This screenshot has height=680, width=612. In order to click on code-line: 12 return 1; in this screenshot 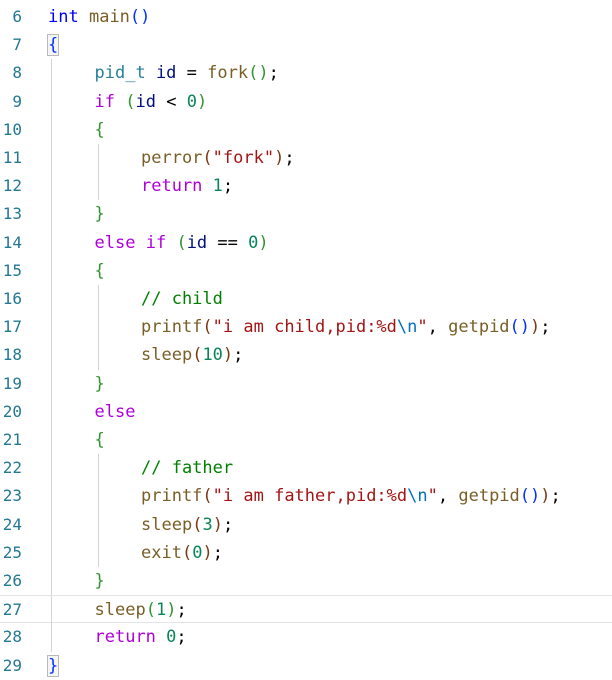, I will do `click(306, 186)`.